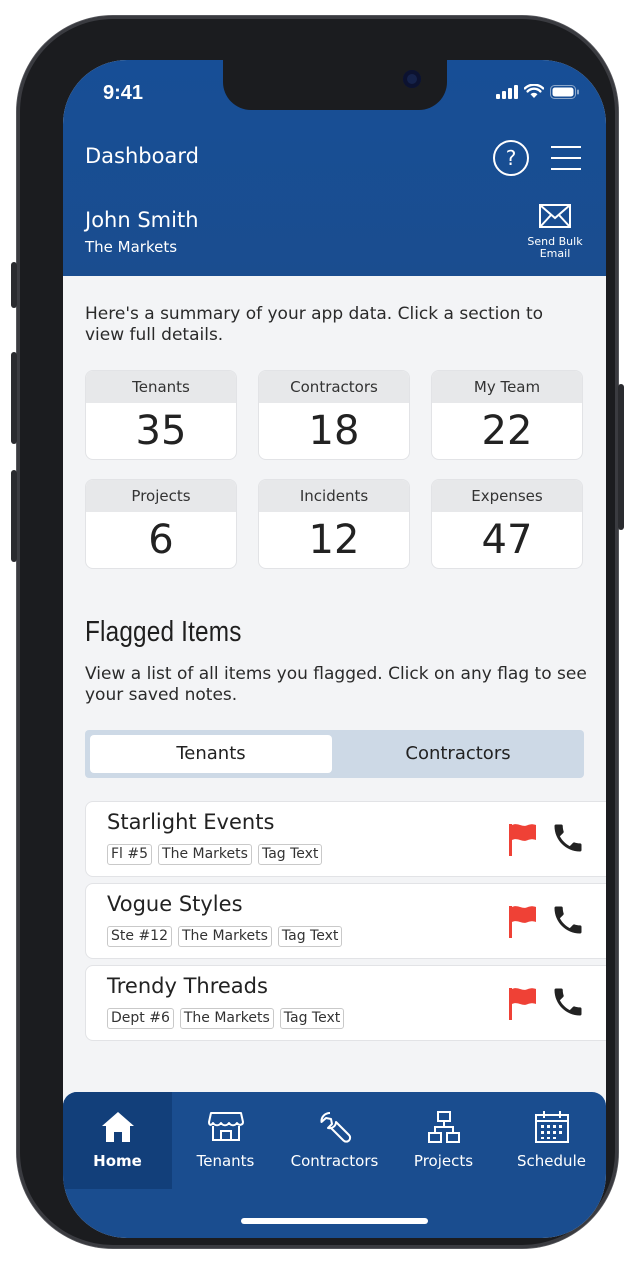  I want to click on tab-label: Home, so click(117, 1161).